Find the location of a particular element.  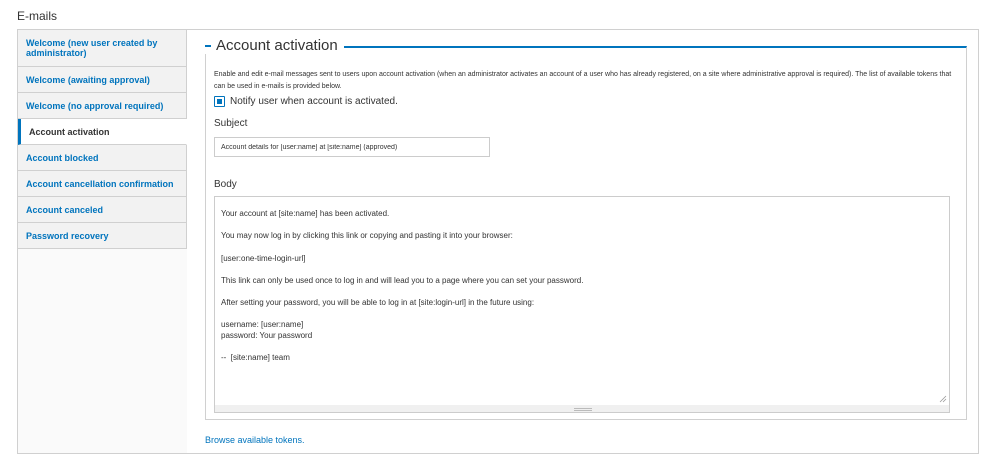

tab-password-recovery: Password recovery is located at coordinates (102, 236).